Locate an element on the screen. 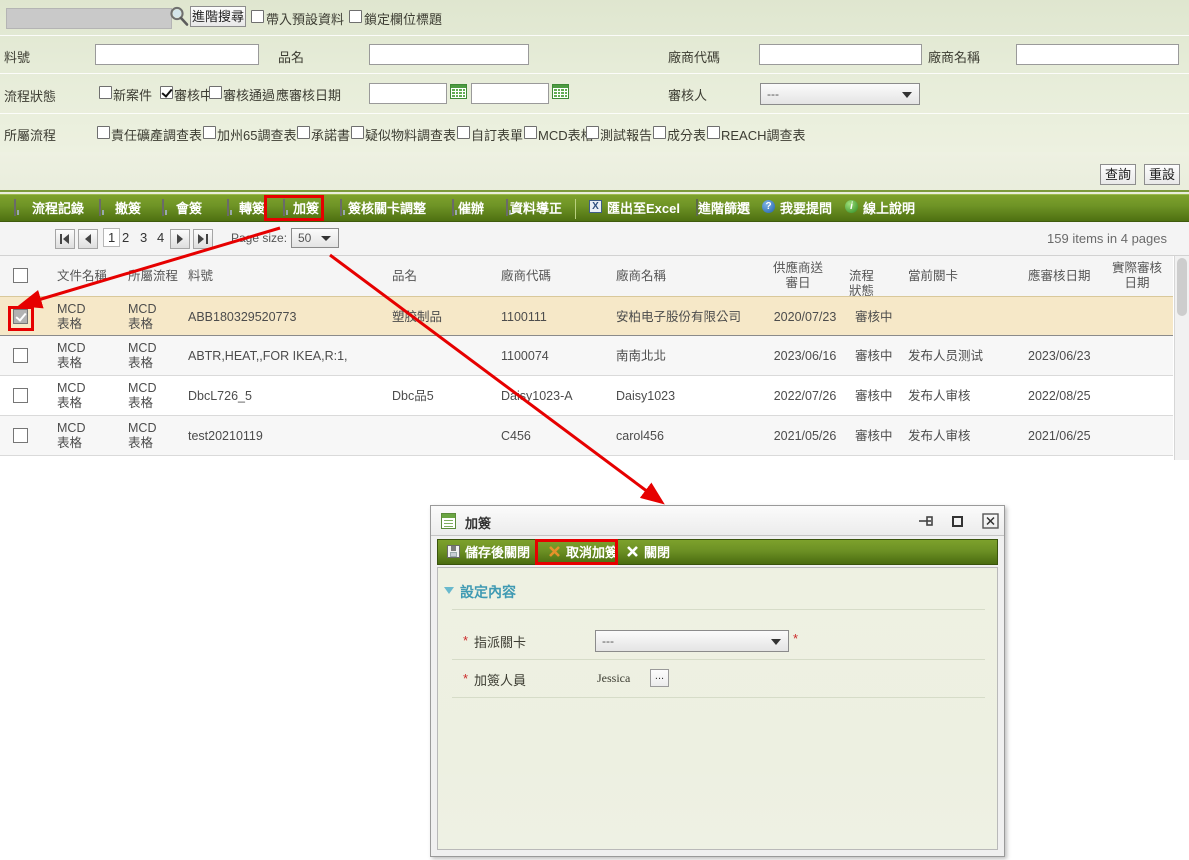 This screenshot has width=1189, height=860. assign-node-value: --- is located at coordinates (608, 641).